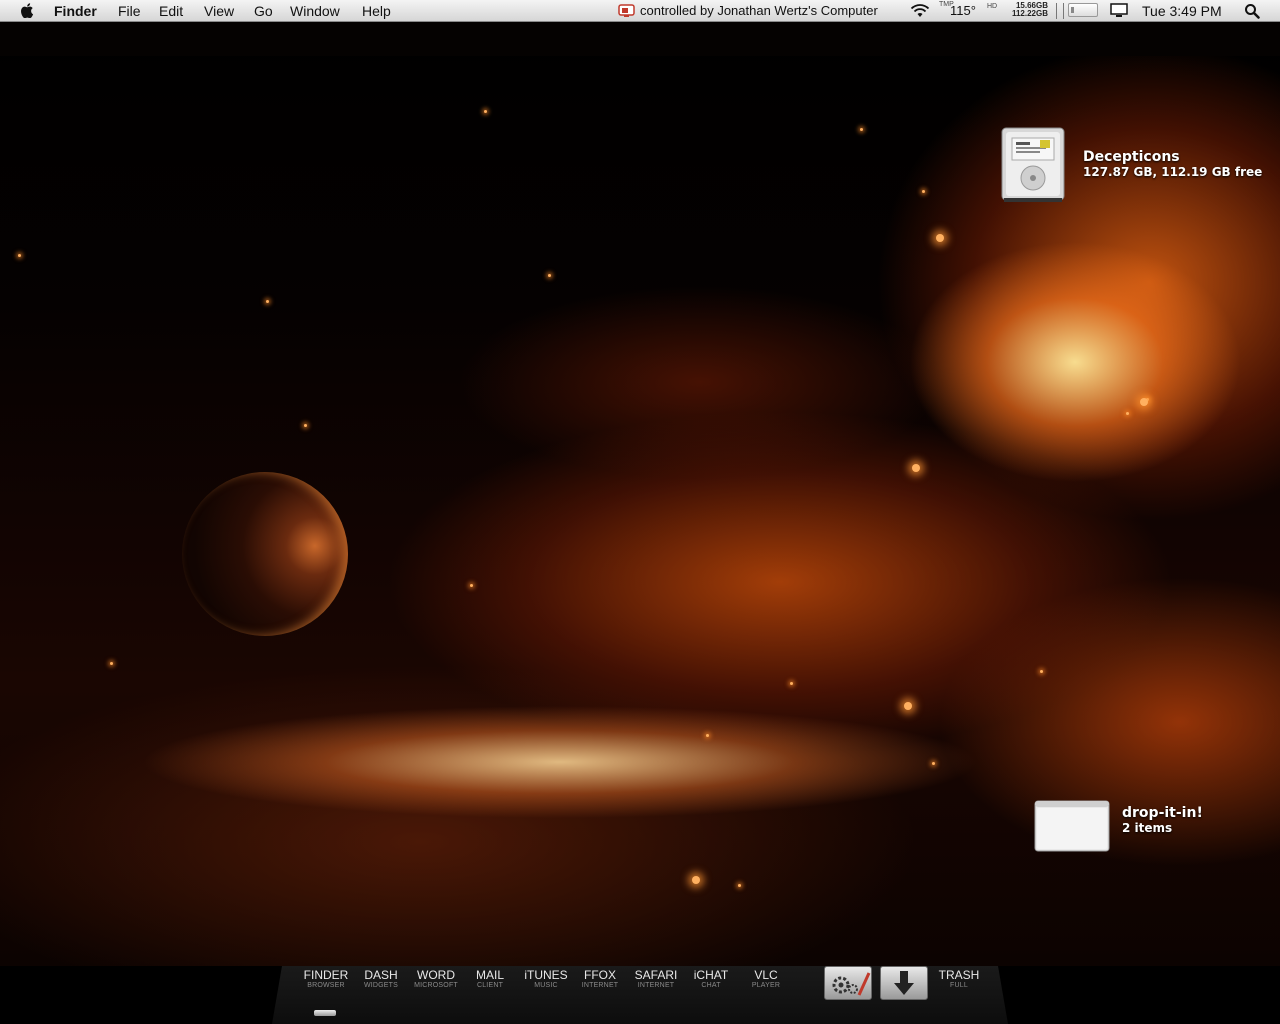 The image size is (1280, 1024). What do you see at coordinates (326, 985) in the screenshot?
I see `dock-item-subtitle: BROWSER` at bounding box center [326, 985].